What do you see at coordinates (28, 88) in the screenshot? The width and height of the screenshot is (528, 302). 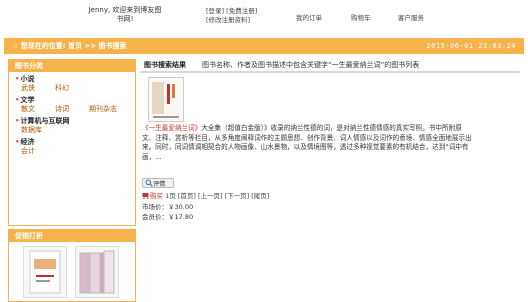 I see `category-item-wuxia: 武侠` at bounding box center [28, 88].